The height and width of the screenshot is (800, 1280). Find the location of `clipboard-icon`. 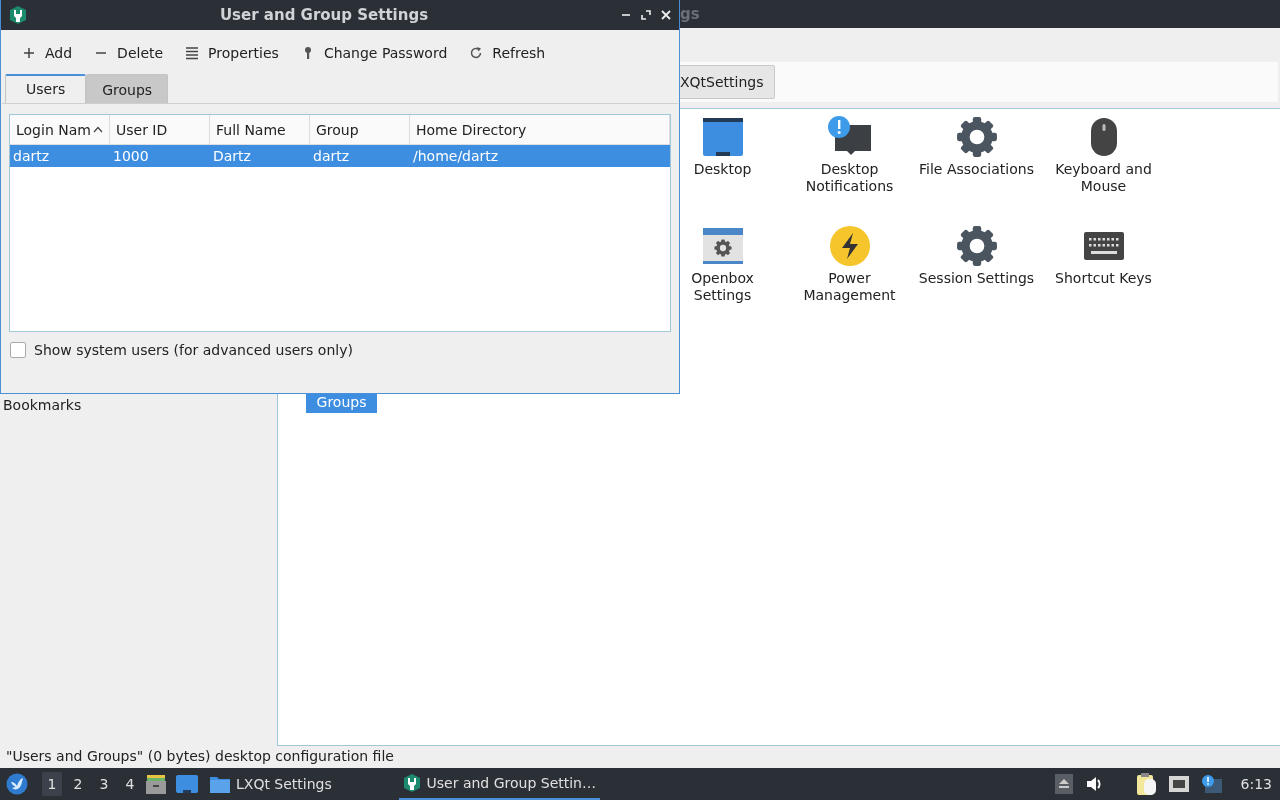

clipboard-icon is located at coordinates (1145, 784).